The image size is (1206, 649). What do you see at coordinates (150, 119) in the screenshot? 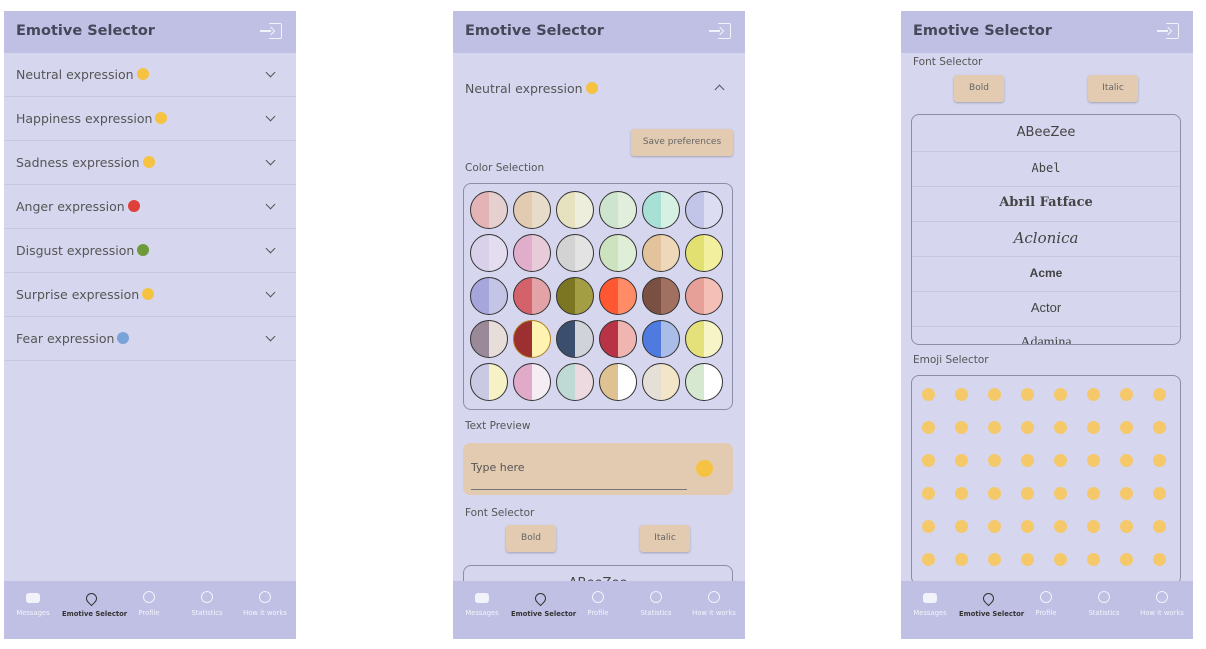
I see `expression-row: Happiness expression` at bounding box center [150, 119].